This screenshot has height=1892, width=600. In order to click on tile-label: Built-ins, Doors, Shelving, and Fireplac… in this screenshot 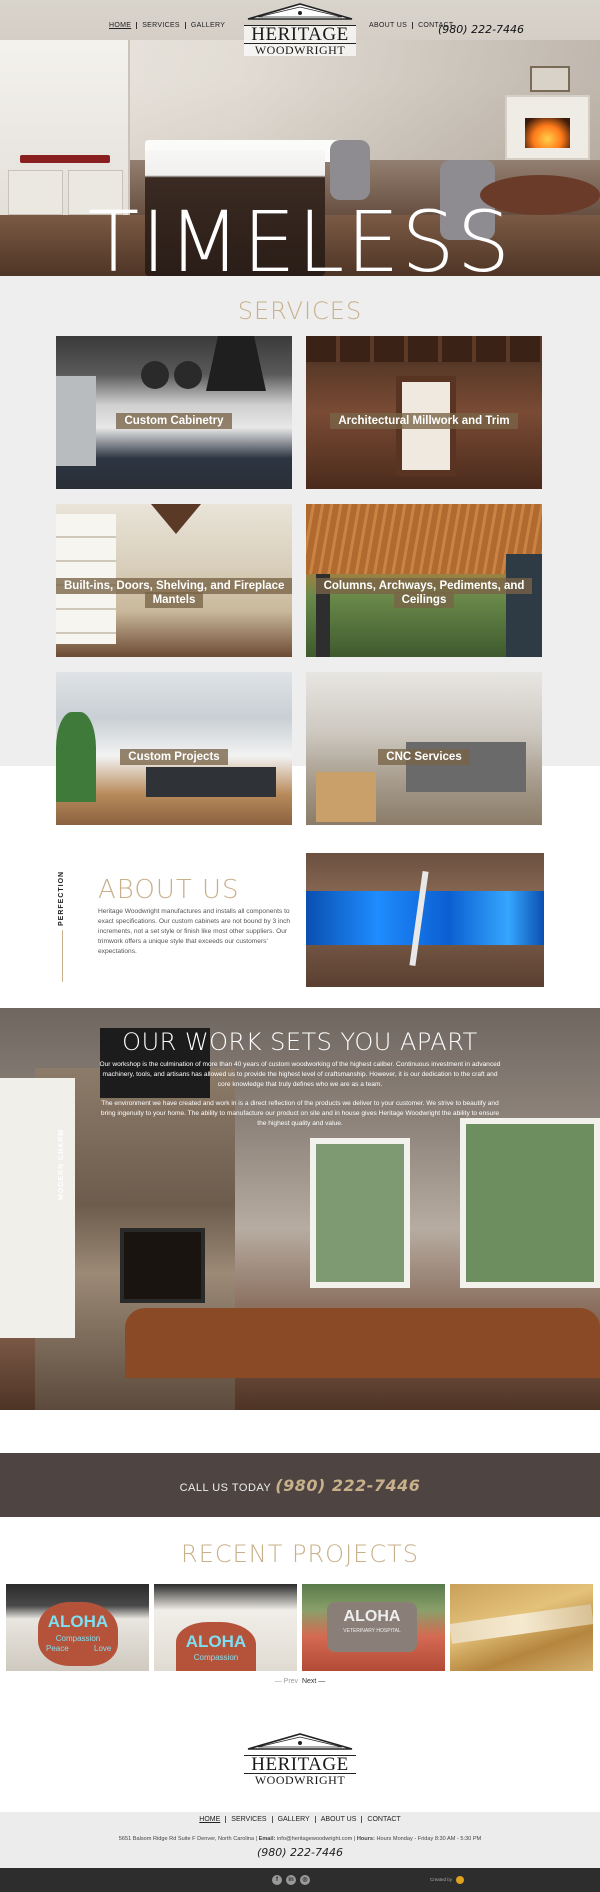, I will do `click(174, 593)`.